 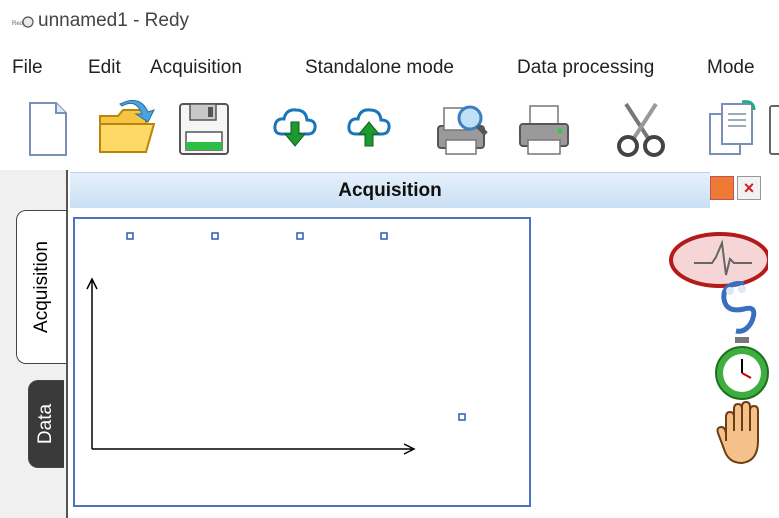 I want to click on vertical-tab-strip: Acquisition Data, so click(x=34, y=344).